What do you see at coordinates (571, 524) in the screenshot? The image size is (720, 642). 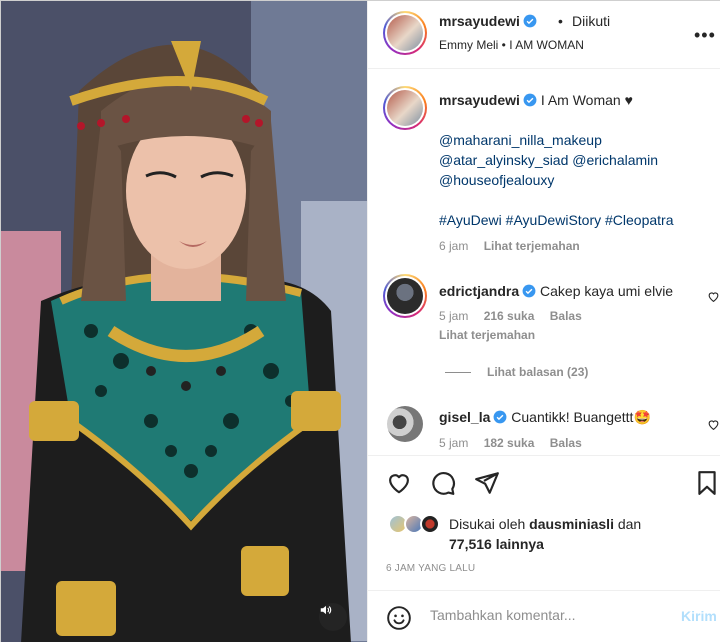 I see `liker-username: dausminiasli` at bounding box center [571, 524].